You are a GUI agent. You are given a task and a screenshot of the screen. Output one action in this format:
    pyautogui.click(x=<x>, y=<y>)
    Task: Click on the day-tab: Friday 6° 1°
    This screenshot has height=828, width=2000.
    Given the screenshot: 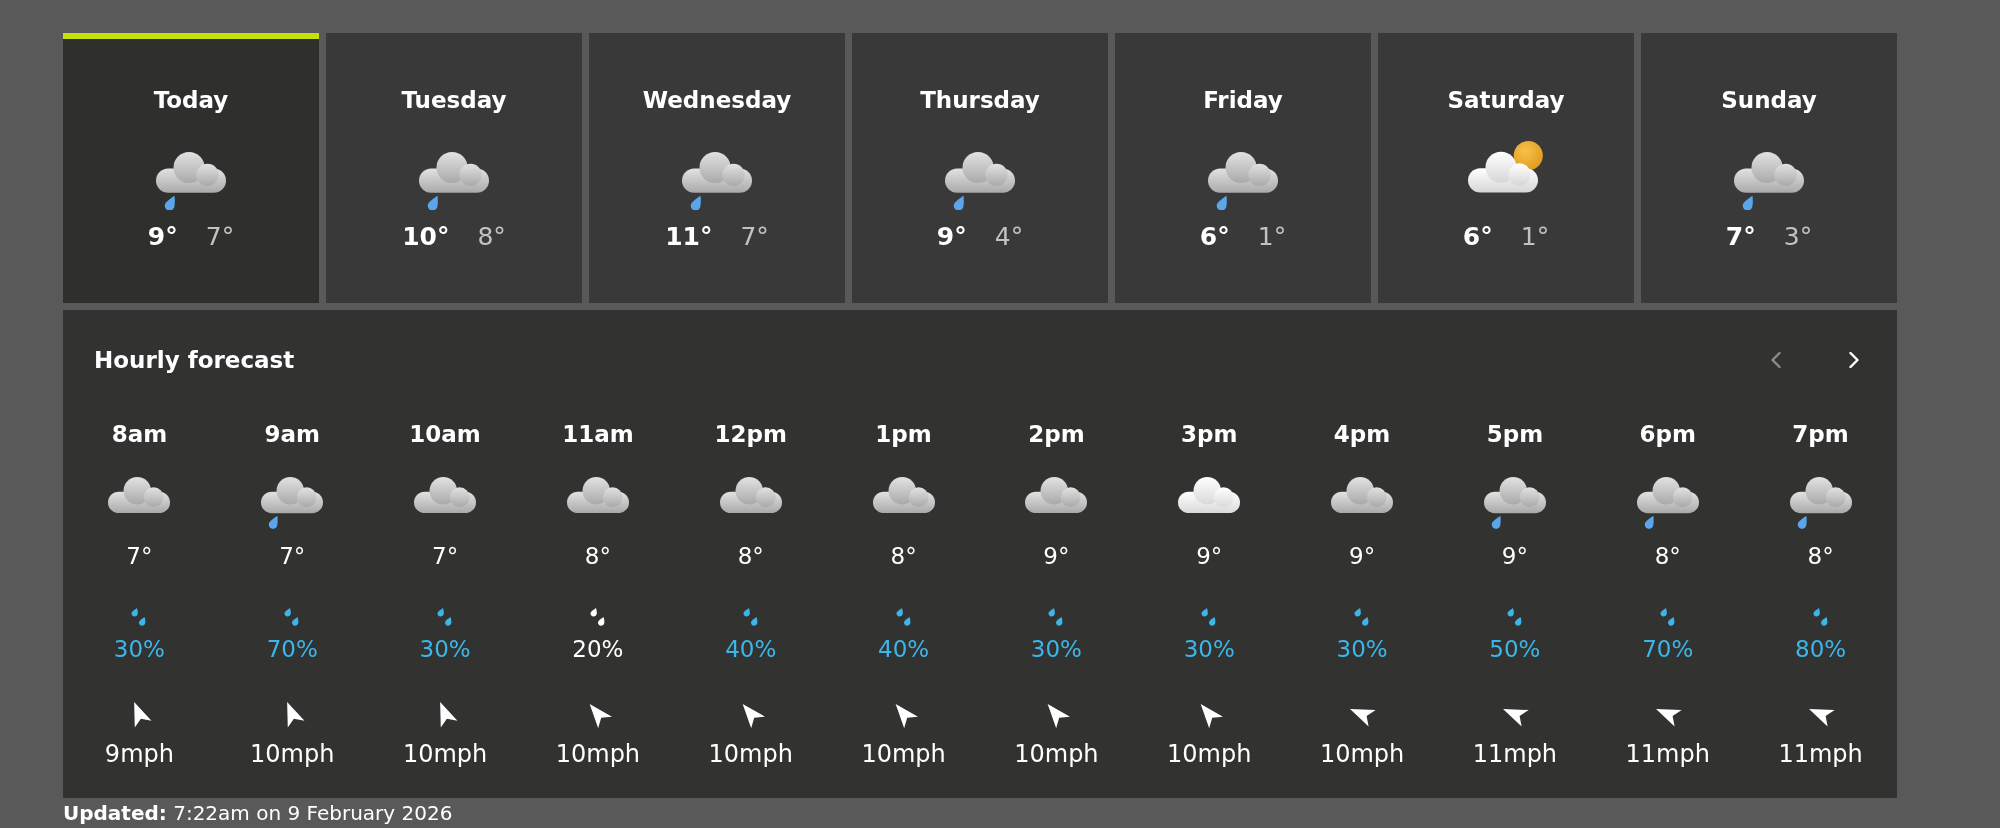 What is the action you would take?
    pyautogui.click(x=1243, y=168)
    